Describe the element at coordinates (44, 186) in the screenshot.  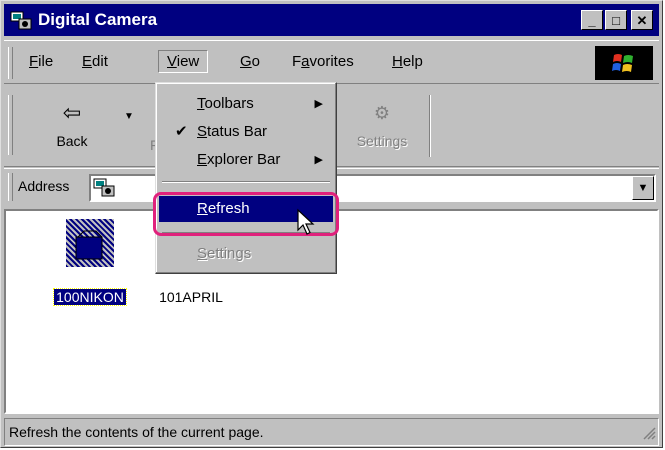
I see `address-label: Address` at that location.